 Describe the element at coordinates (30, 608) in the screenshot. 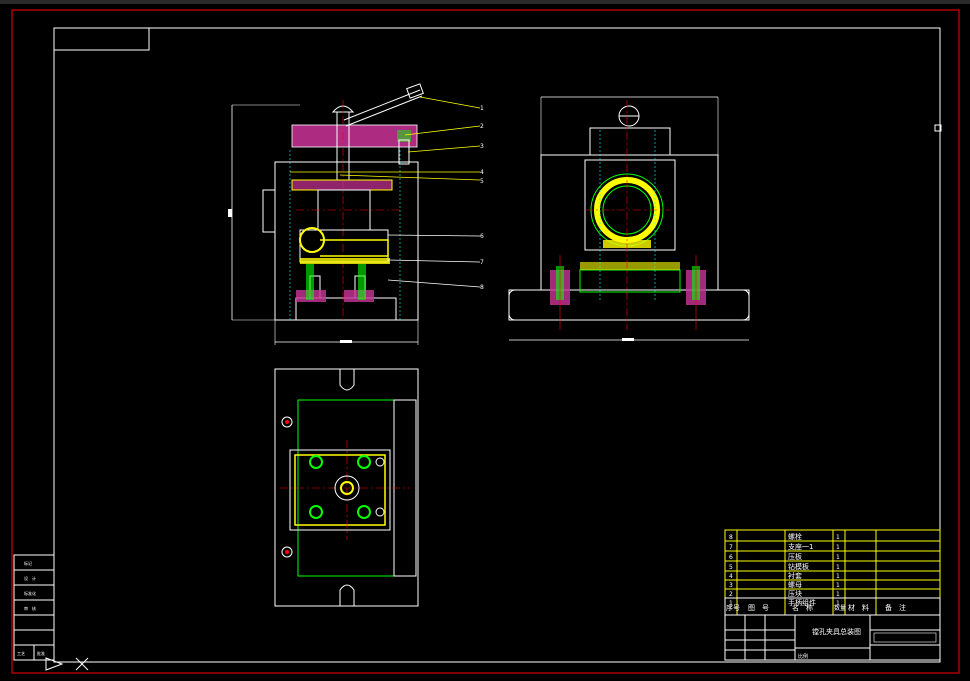

I see `side-label-3: 审 核` at that location.